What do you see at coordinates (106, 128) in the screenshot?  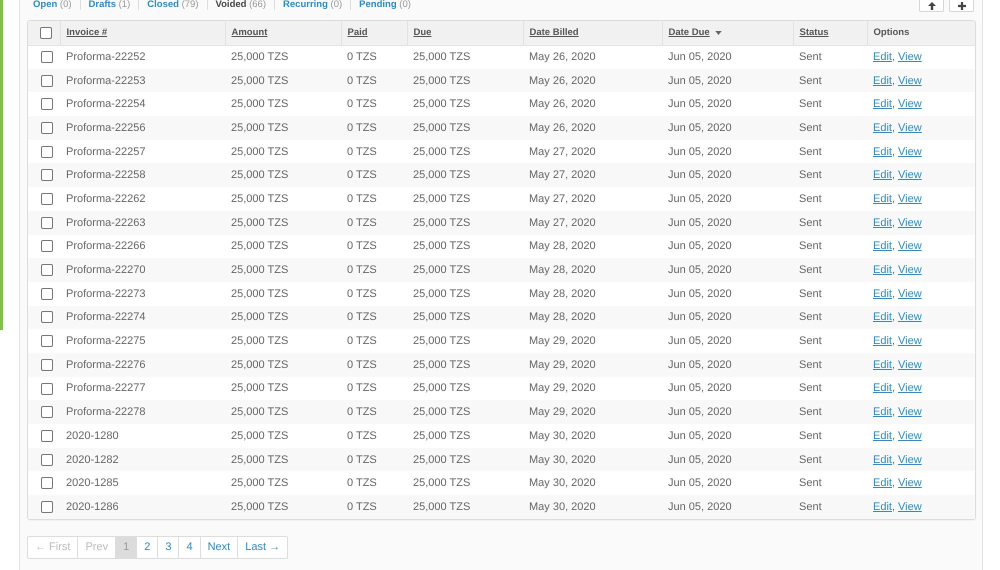 I see `table-cell: Proforma-22256` at bounding box center [106, 128].